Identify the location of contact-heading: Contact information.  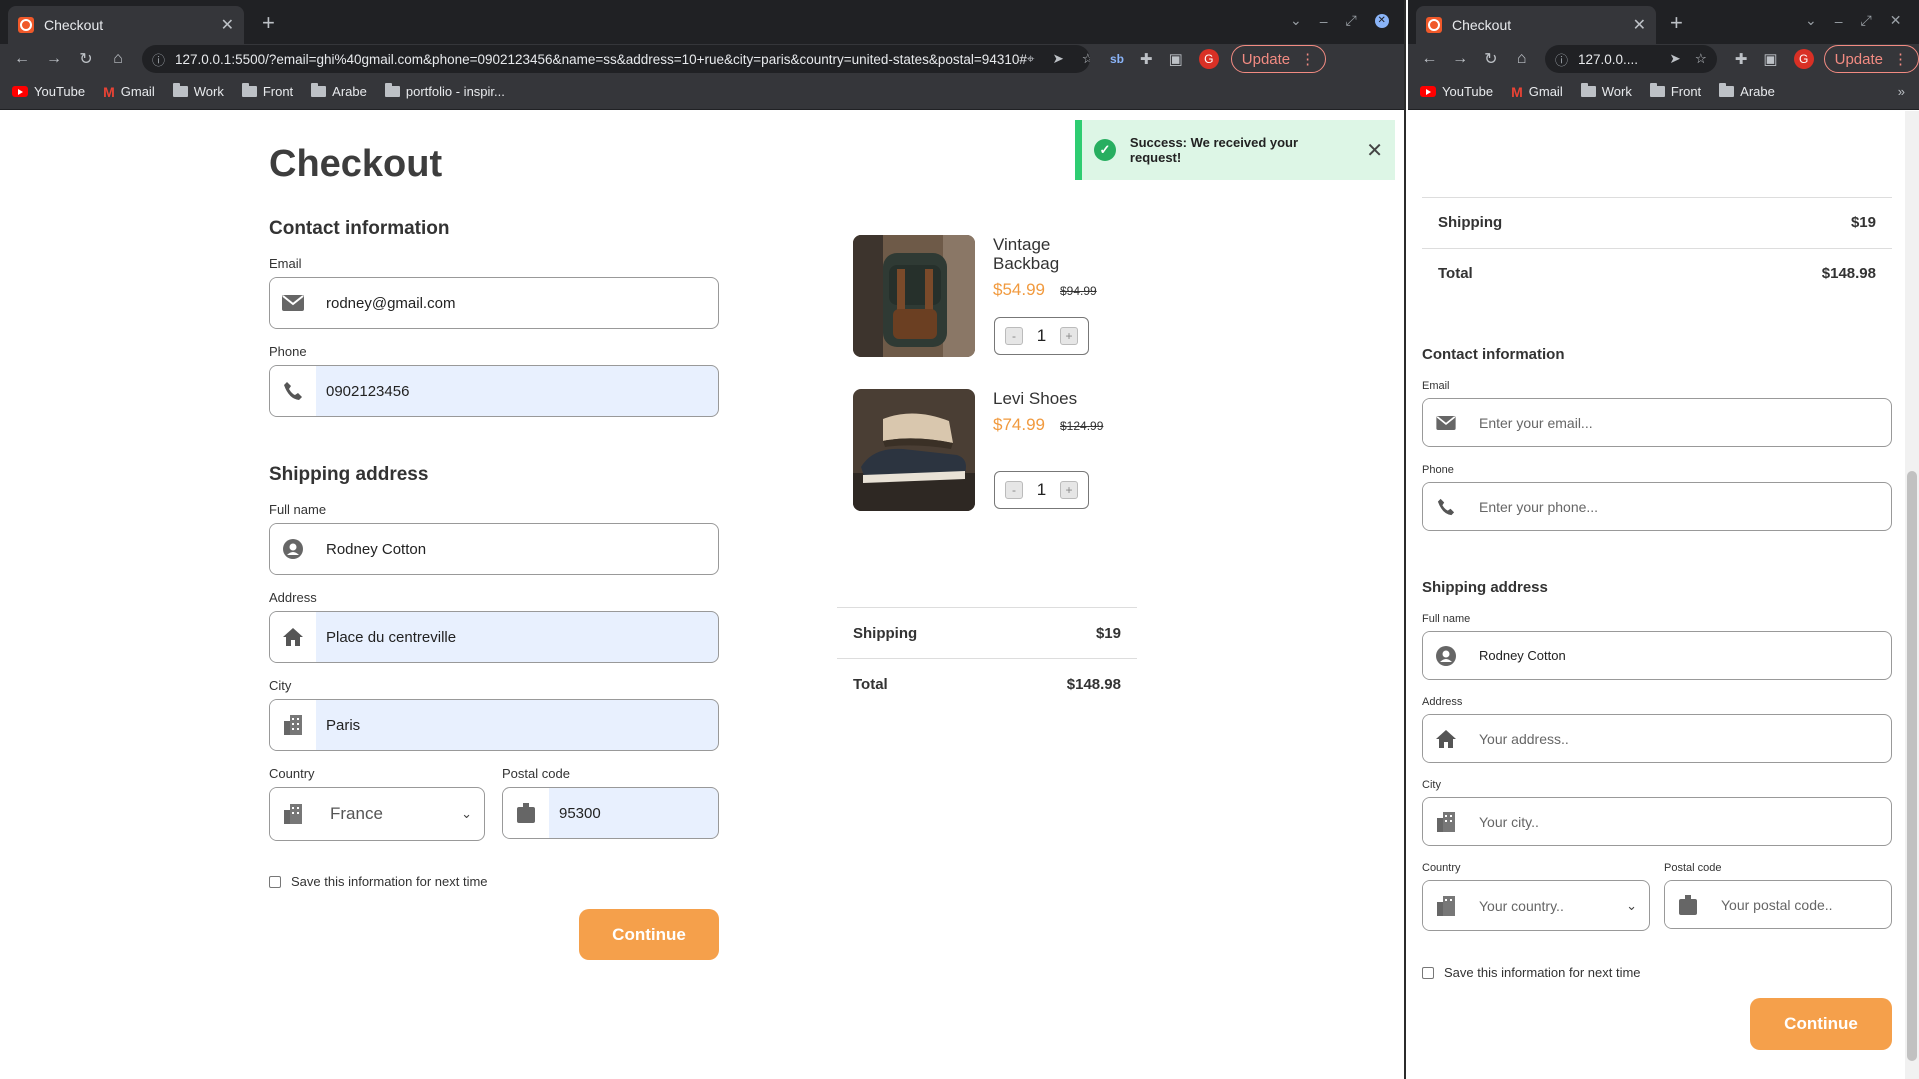
(1493, 354).